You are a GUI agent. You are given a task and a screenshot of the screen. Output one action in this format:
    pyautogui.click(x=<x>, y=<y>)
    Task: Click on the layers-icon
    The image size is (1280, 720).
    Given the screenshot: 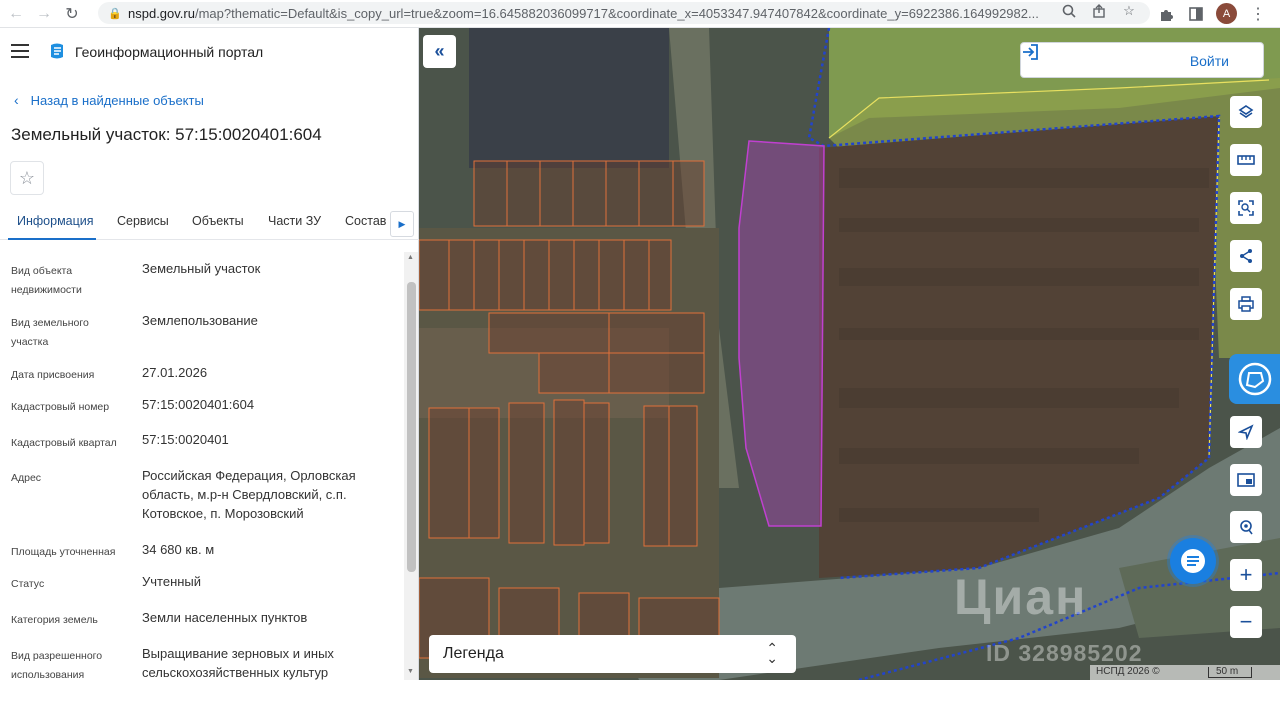 What is the action you would take?
    pyautogui.click(x=1246, y=111)
    